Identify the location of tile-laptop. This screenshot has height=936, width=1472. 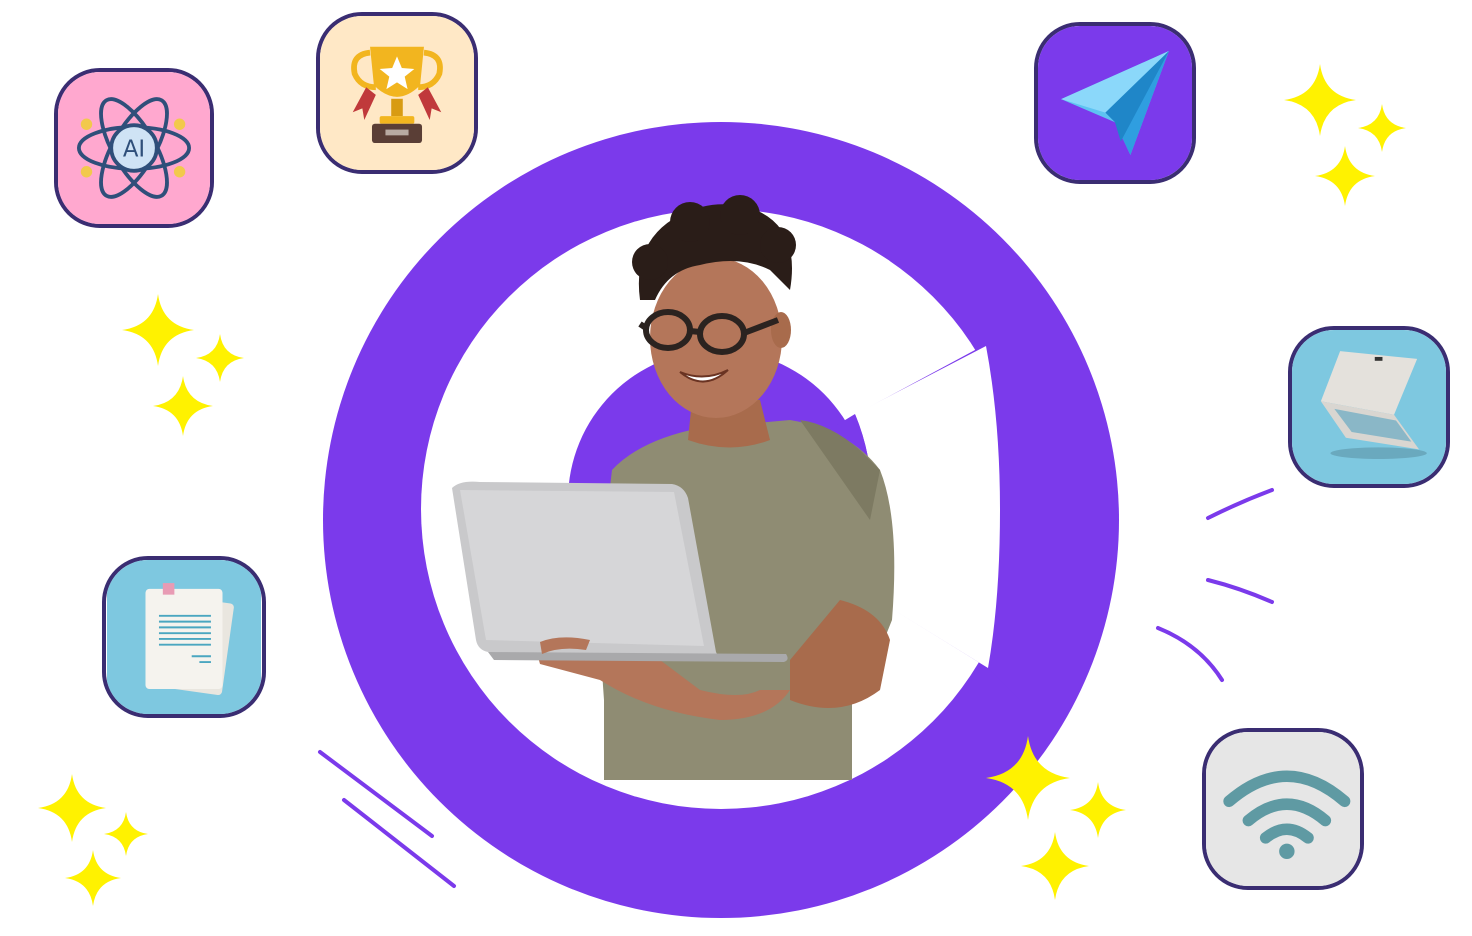
(1369, 407).